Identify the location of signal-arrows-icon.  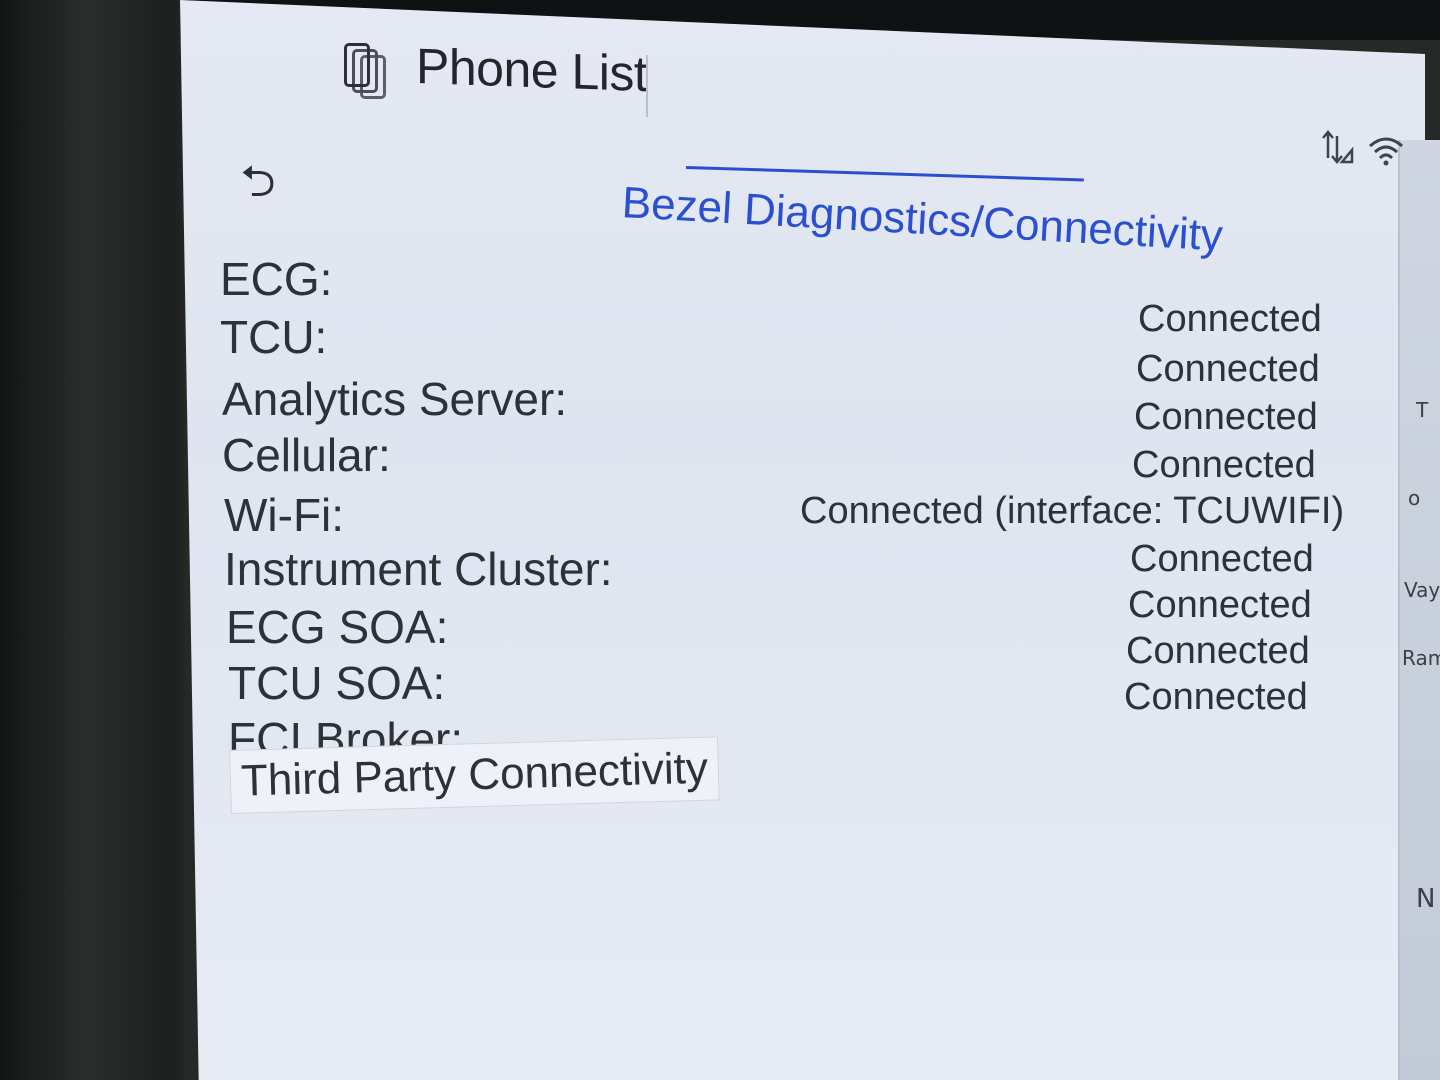
(1337, 149).